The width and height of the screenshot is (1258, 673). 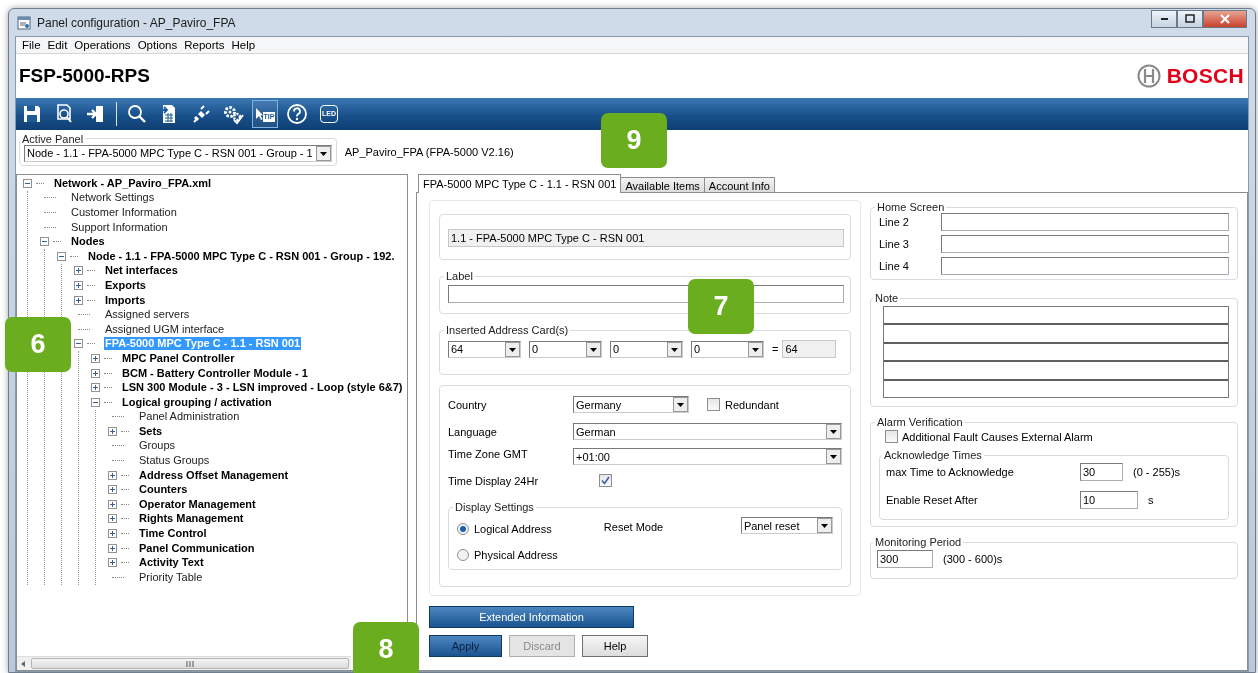 I want to click on tree-item: Net interfaces, so click(x=141, y=271).